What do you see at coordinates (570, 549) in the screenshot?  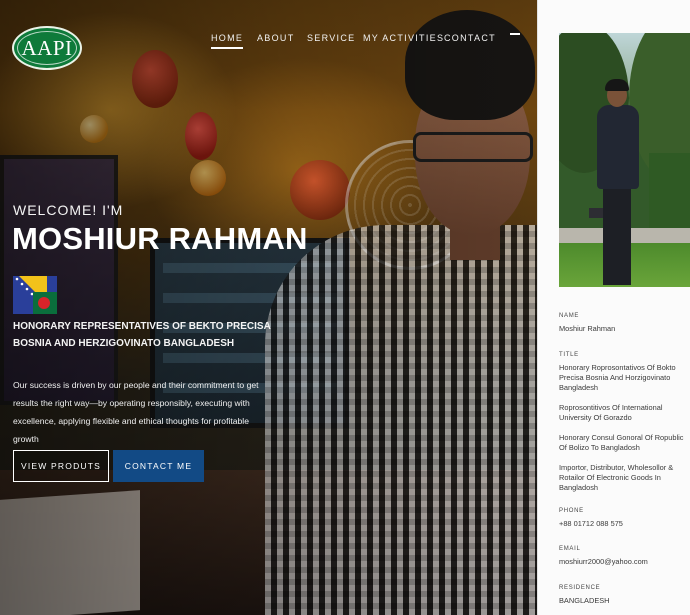 I see `email-label: EMAIL` at bounding box center [570, 549].